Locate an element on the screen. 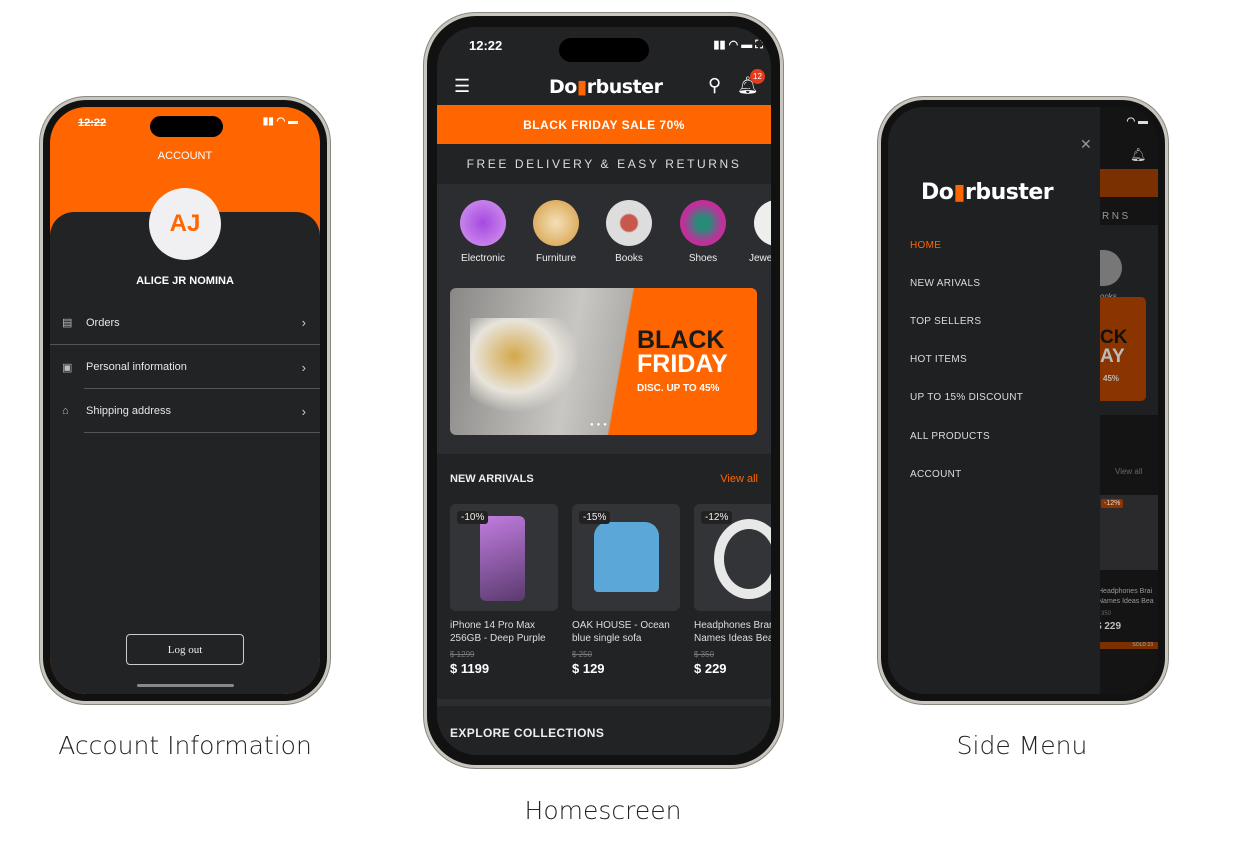  caption-home: Homescreen is located at coordinates (603, 810).